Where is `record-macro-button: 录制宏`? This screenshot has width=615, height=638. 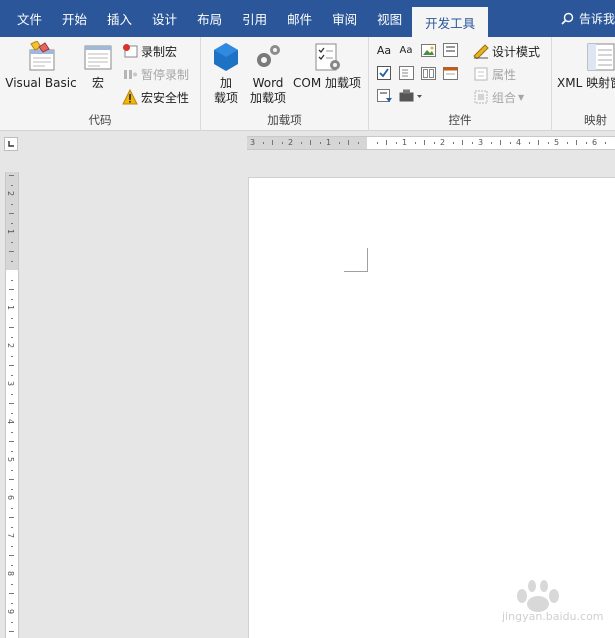
record-macro-button: 录制宏 is located at coordinates (149, 51).